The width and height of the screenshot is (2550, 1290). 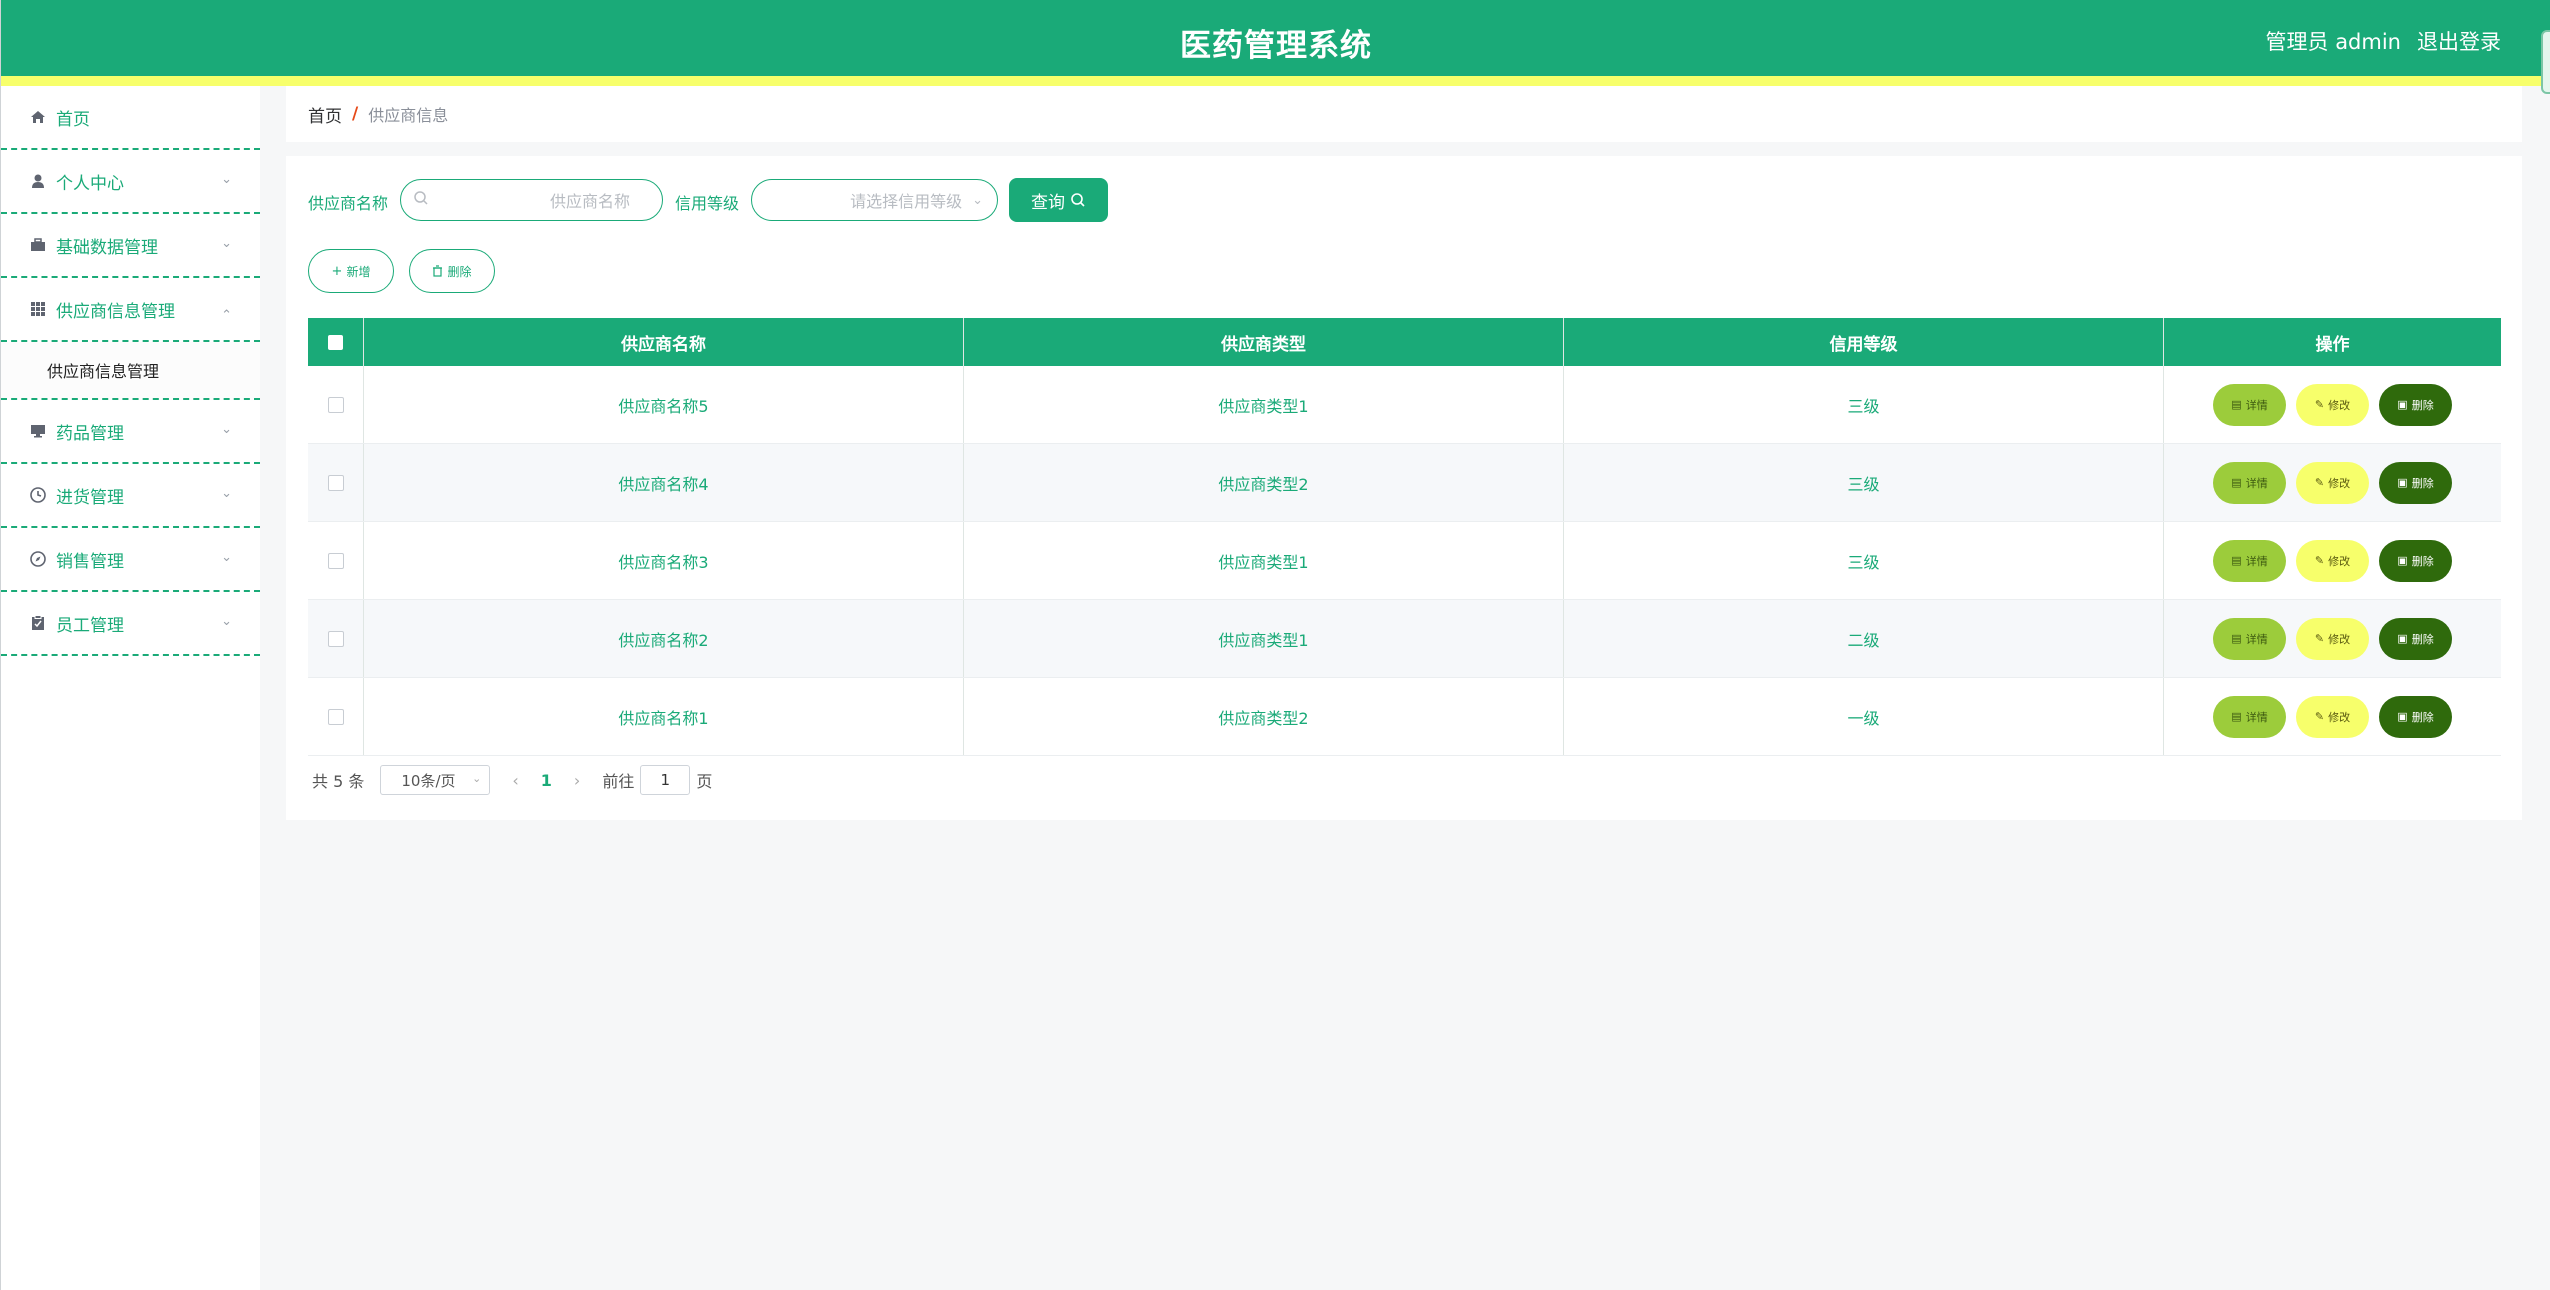 What do you see at coordinates (2545, 62) in the screenshot?
I see `edge-tab` at bounding box center [2545, 62].